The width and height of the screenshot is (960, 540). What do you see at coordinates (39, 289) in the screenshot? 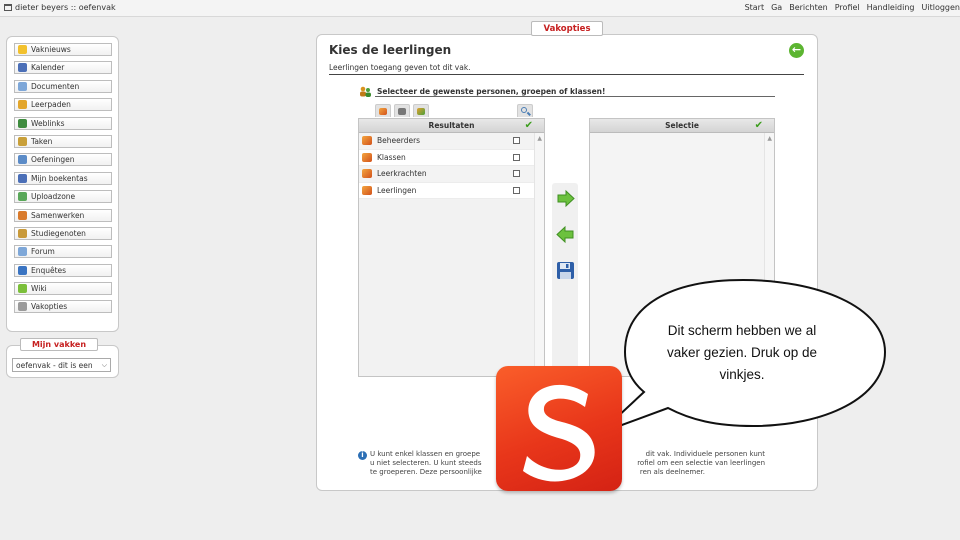
I see `sidebar-item-label: Wiki` at bounding box center [39, 289].